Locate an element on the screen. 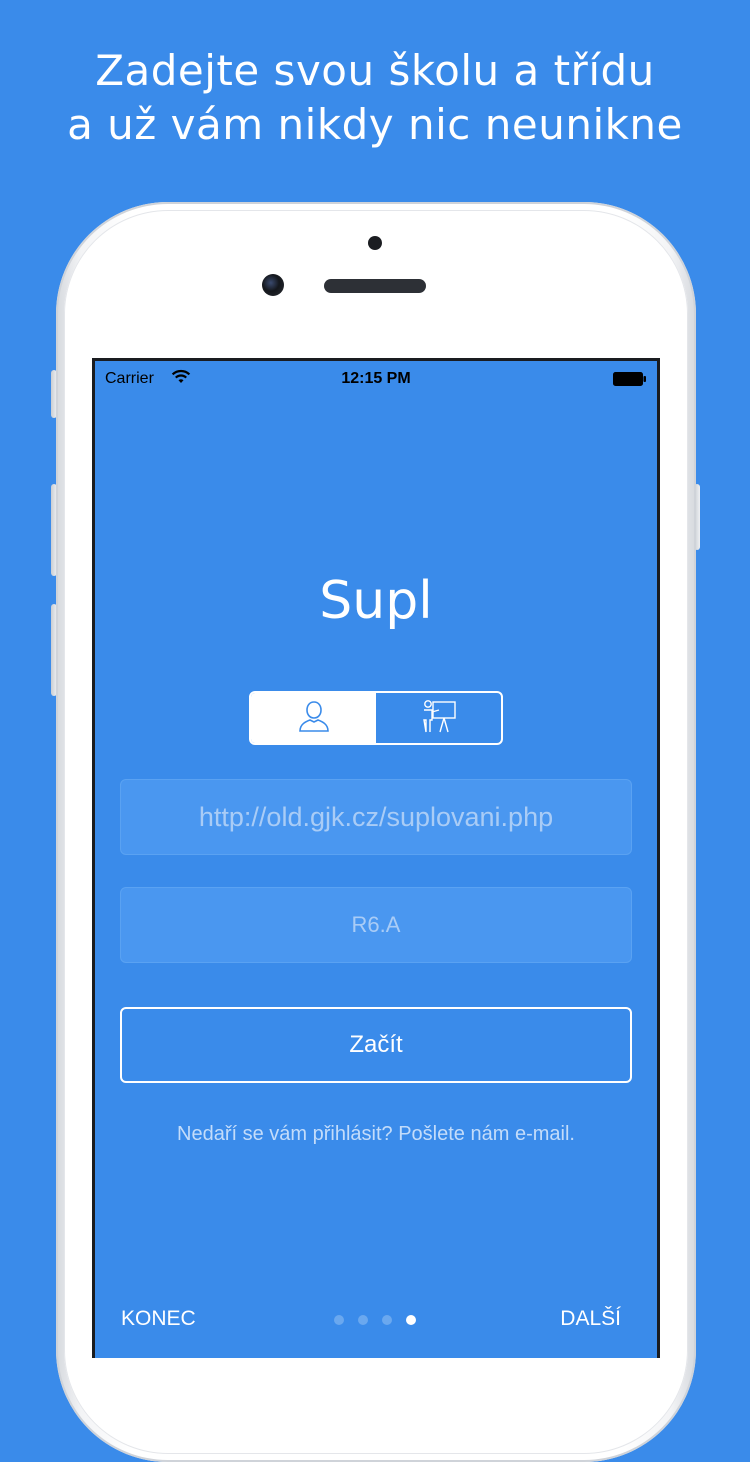 The width and height of the screenshot is (750, 1462). class-input: R6.A is located at coordinates (376, 925).